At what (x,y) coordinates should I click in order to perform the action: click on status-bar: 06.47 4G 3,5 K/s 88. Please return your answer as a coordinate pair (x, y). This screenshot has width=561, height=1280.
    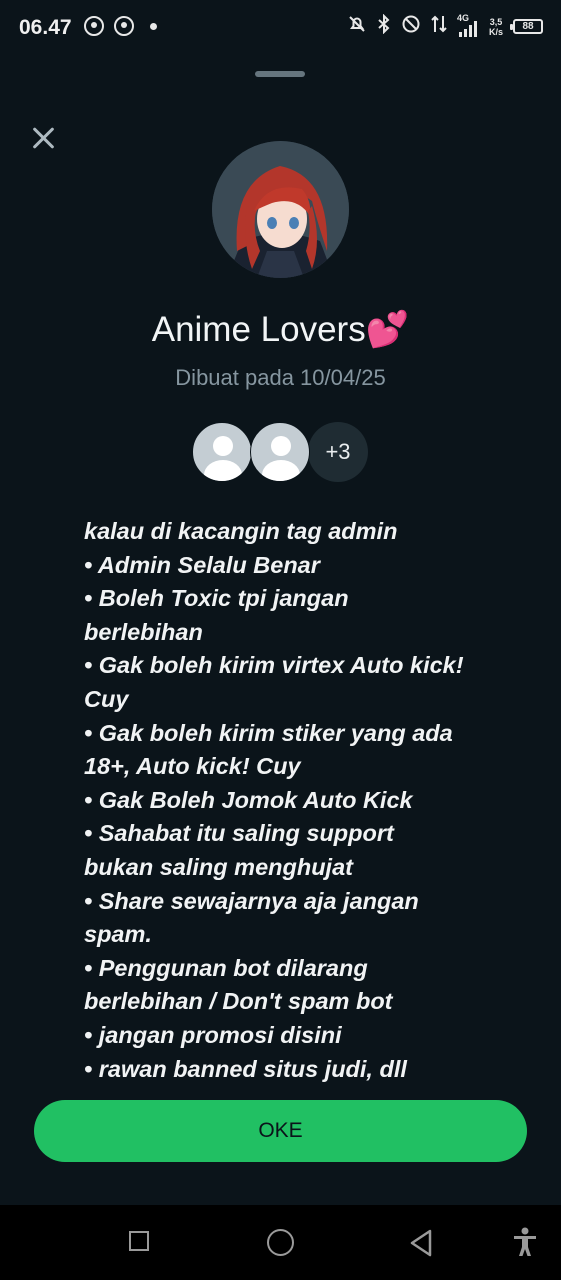
    Looking at the image, I should click on (280, 28).